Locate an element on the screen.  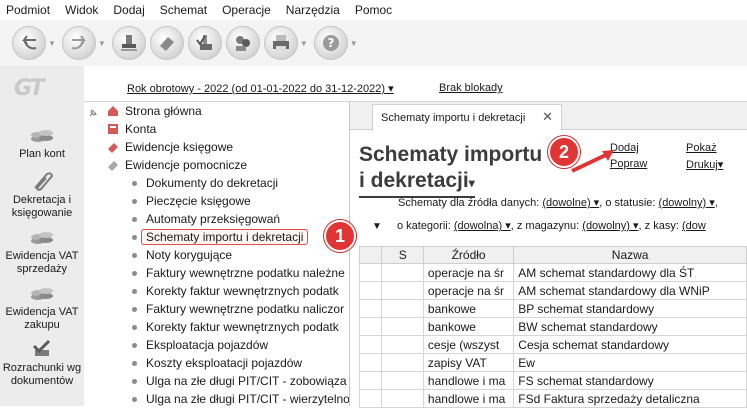
menu-dodaj: Dodaj is located at coordinates (128, 10).